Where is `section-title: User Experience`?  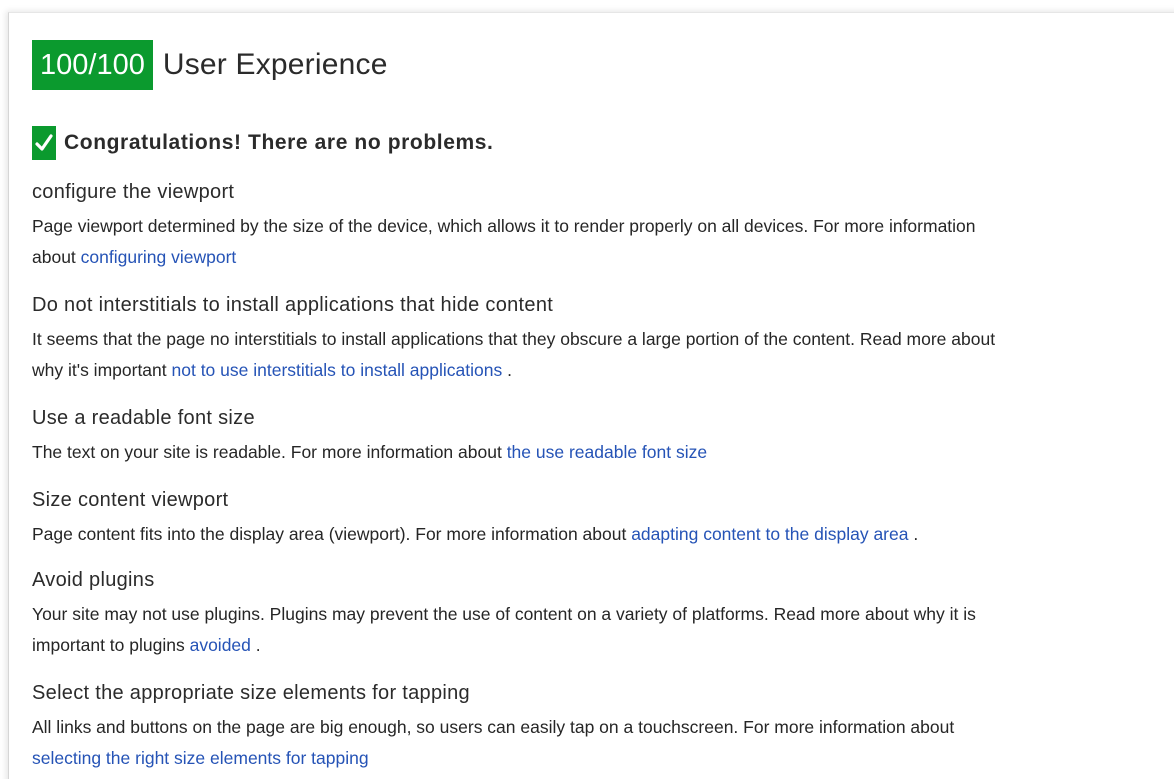 section-title: User Experience is located at coordinates (275, 64).